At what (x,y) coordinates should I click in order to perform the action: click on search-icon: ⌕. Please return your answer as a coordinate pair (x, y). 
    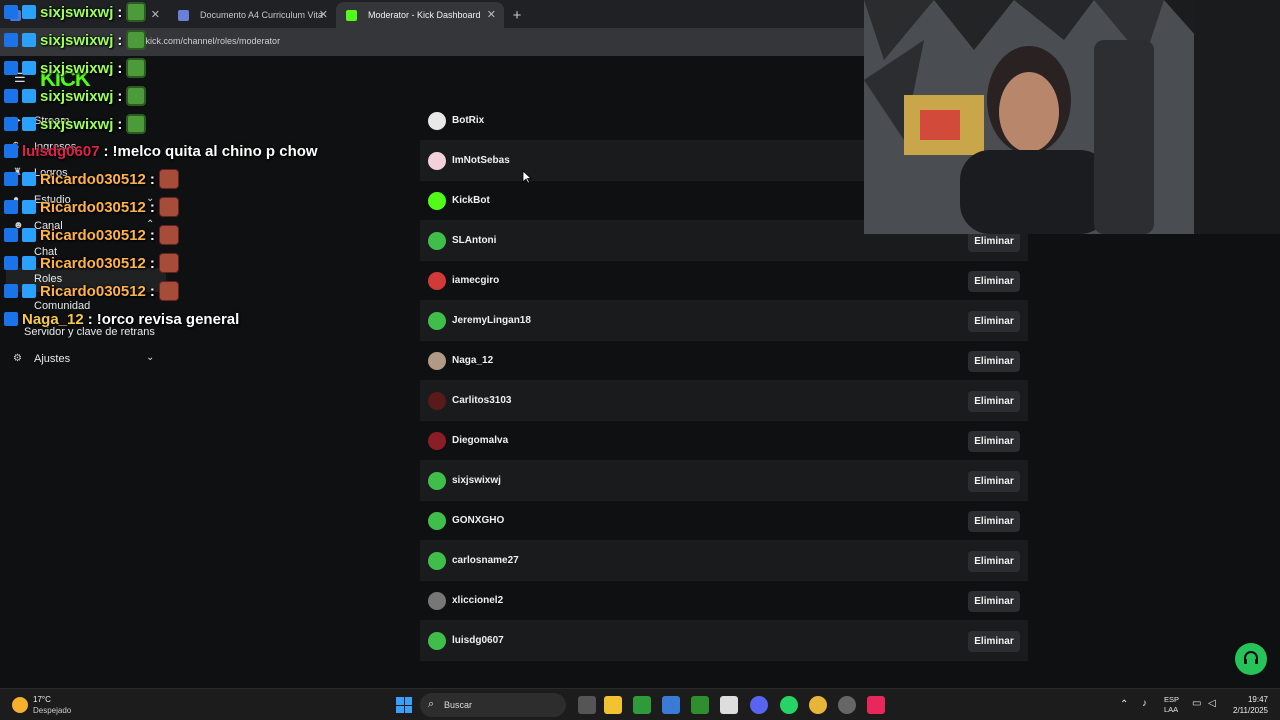
    Looking at the image, I should click on (431, 704).